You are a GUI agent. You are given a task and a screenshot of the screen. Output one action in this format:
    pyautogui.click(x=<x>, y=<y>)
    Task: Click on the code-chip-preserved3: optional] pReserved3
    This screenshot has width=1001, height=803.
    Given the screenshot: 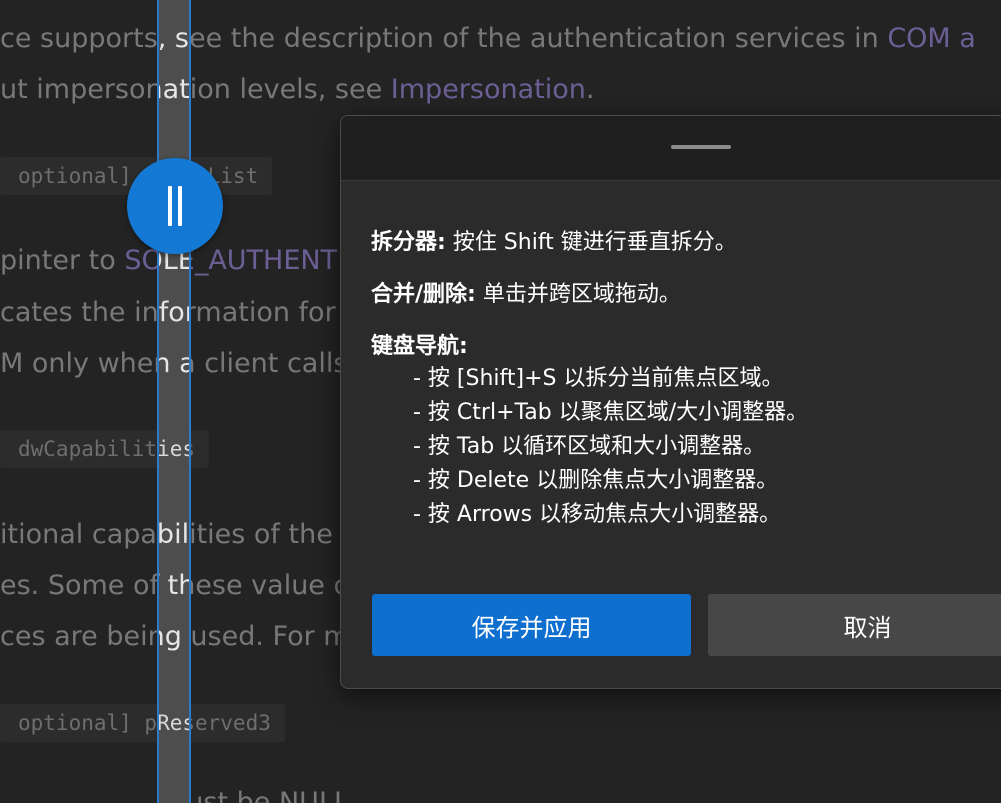 What is the action you would take?
    pyautogui.click(x=142, y=723)
    